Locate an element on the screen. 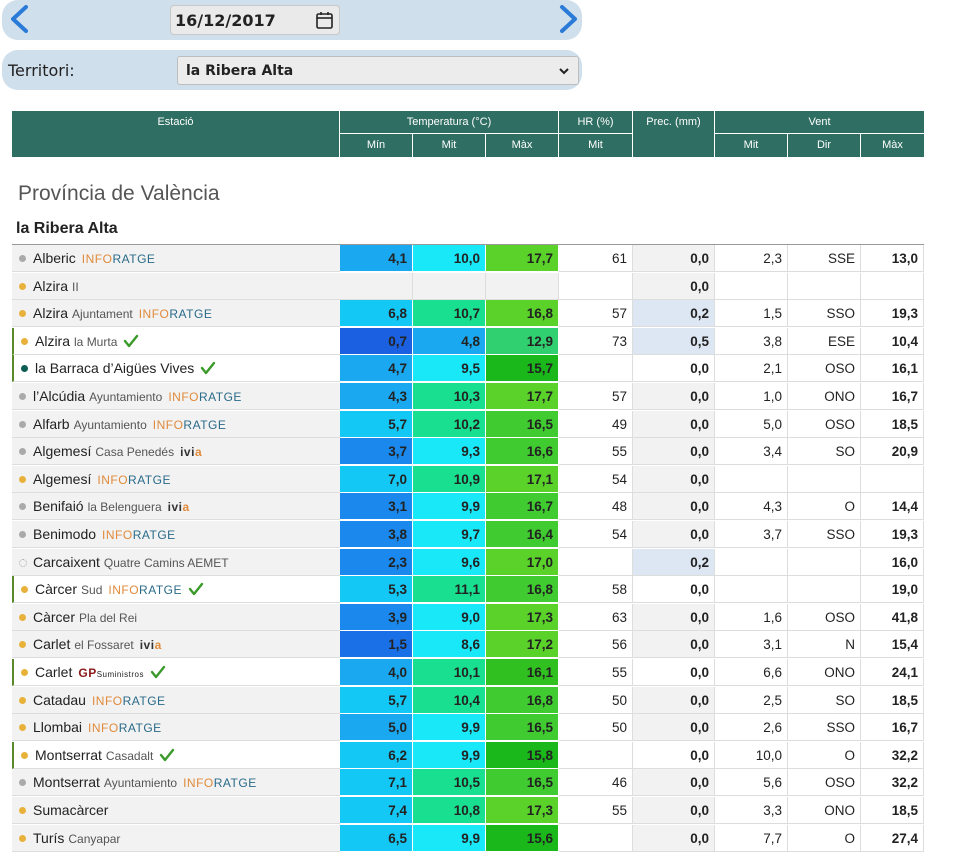 The height and width of the screenshot is (857, 964). cell-min: 3,1 is located at coordinates (376, 507).